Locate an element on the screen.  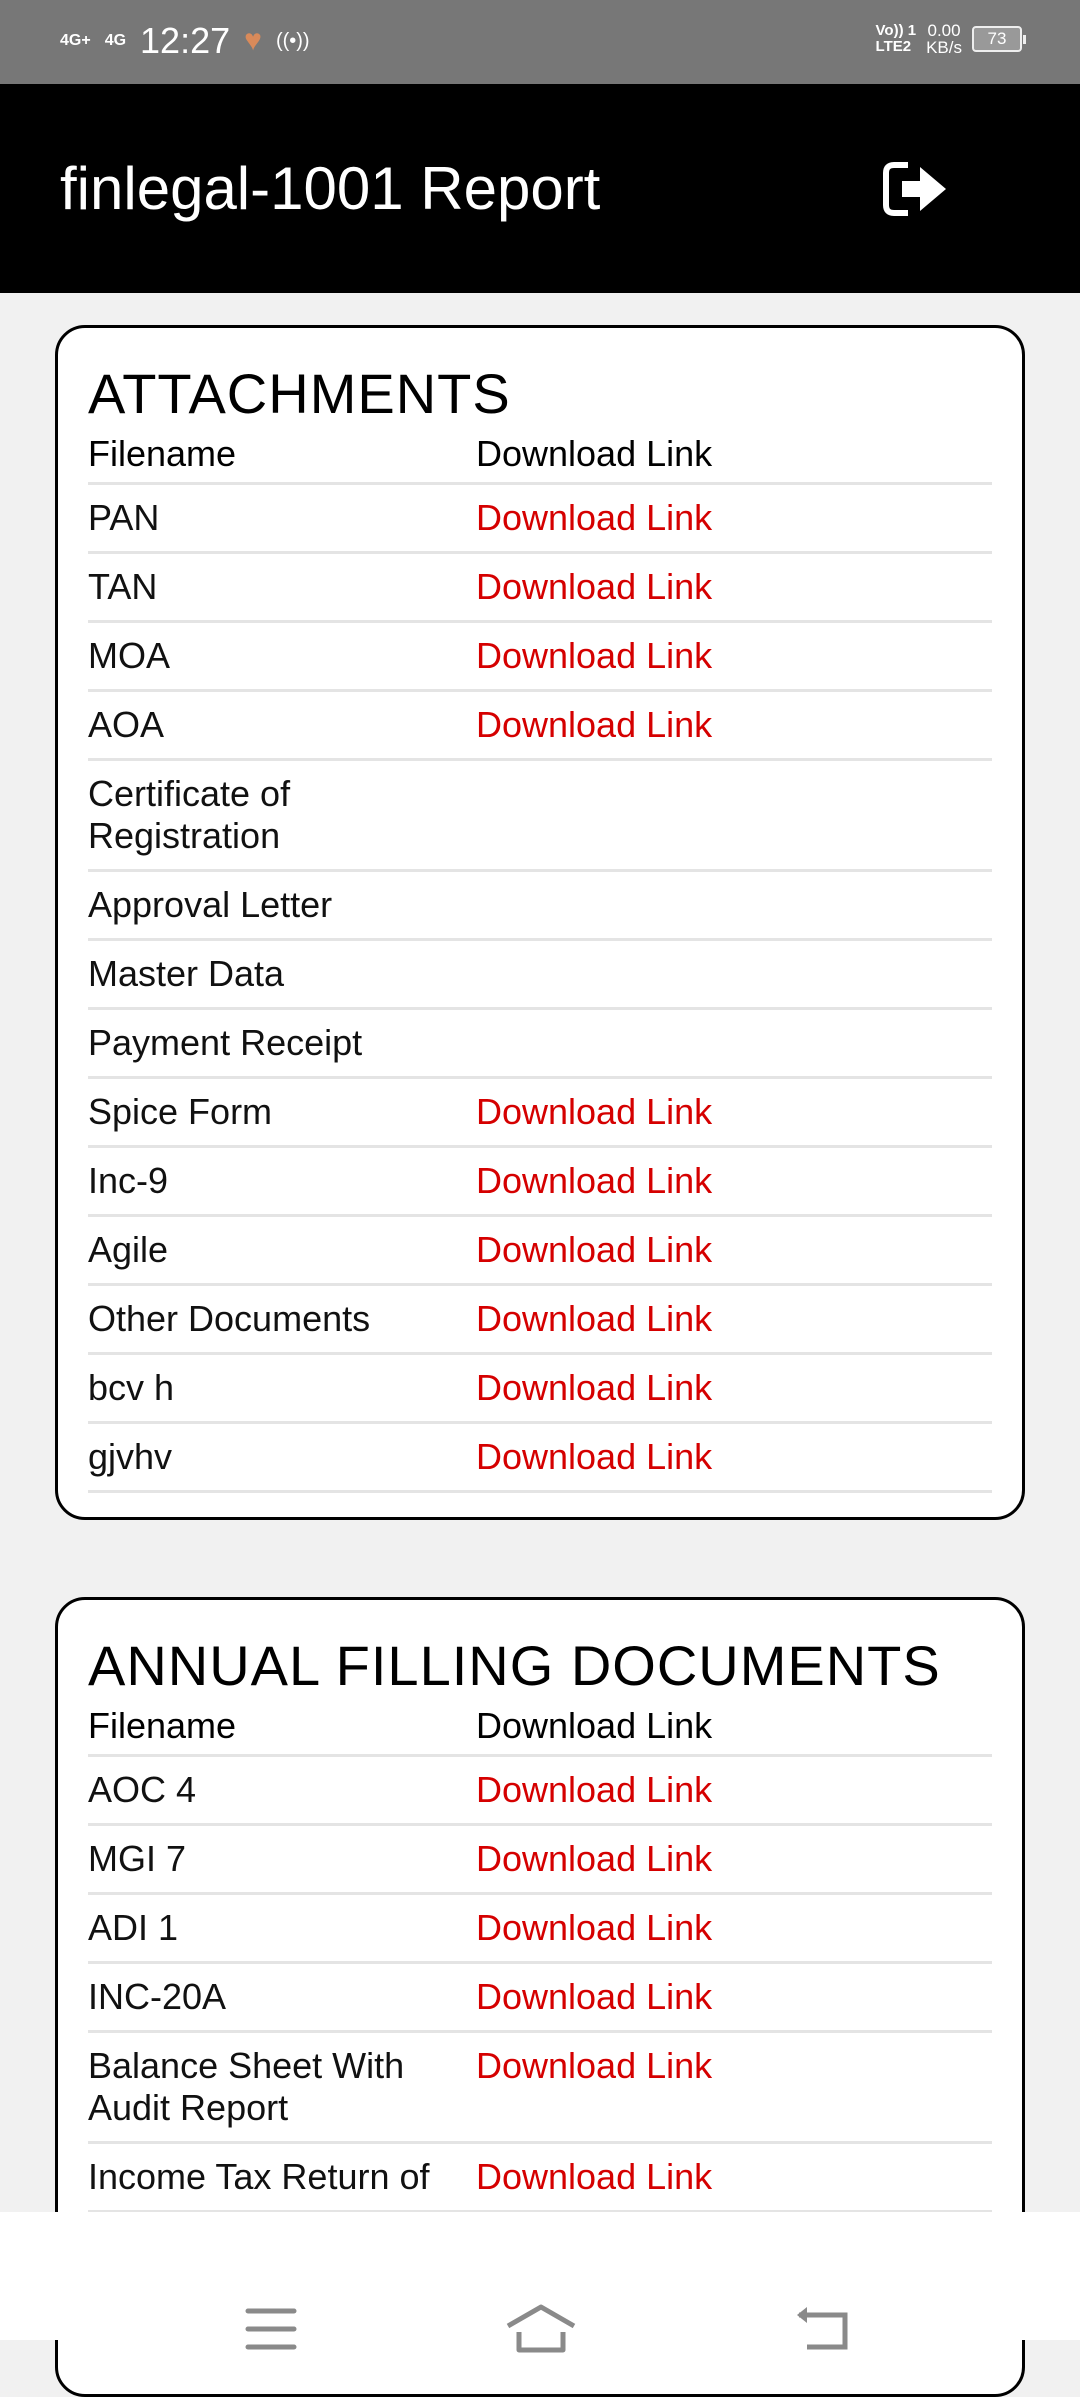
table-row: Income Tax Return of Download Link is located at coordinates (540, 2178).